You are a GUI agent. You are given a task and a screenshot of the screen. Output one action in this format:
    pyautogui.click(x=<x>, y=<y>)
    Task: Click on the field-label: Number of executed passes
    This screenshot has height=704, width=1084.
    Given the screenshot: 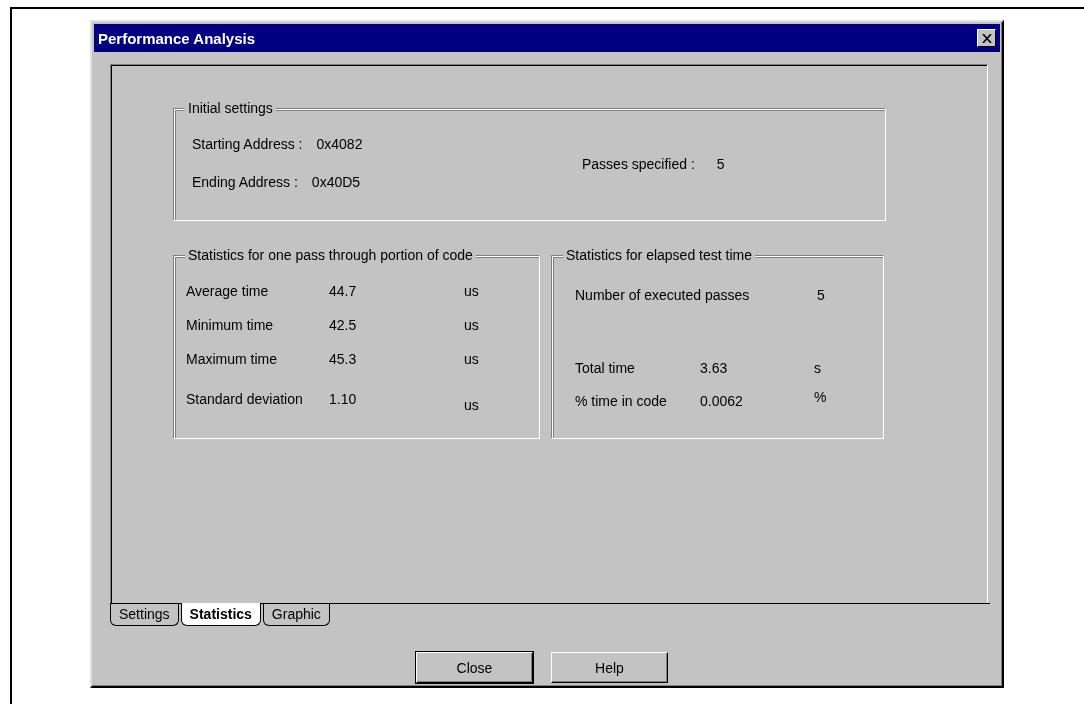 What is the action you would take?
    pyautogui.click(x=663, y=296)
    